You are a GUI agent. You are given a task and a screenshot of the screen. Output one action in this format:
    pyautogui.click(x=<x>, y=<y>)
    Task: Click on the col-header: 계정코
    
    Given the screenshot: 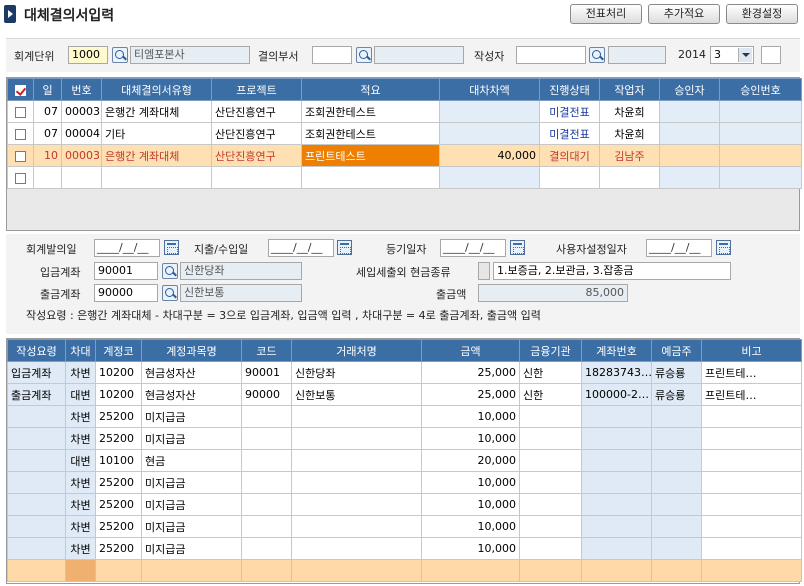 What is the action you would take?
    pyautogui.click(x=118, y=350)
    